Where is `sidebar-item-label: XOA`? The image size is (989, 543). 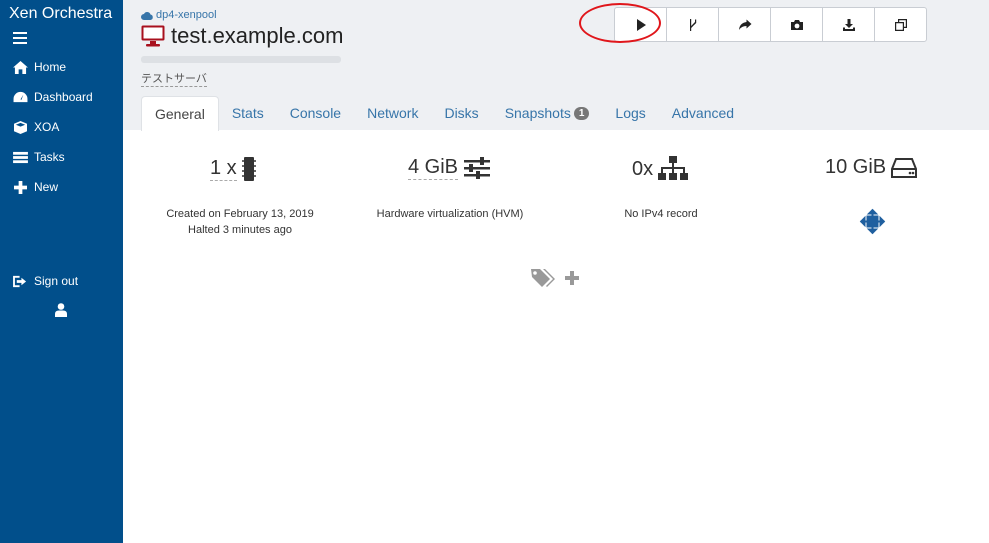 sidebar-item-label: XOA is located at coordinates (47, 127).